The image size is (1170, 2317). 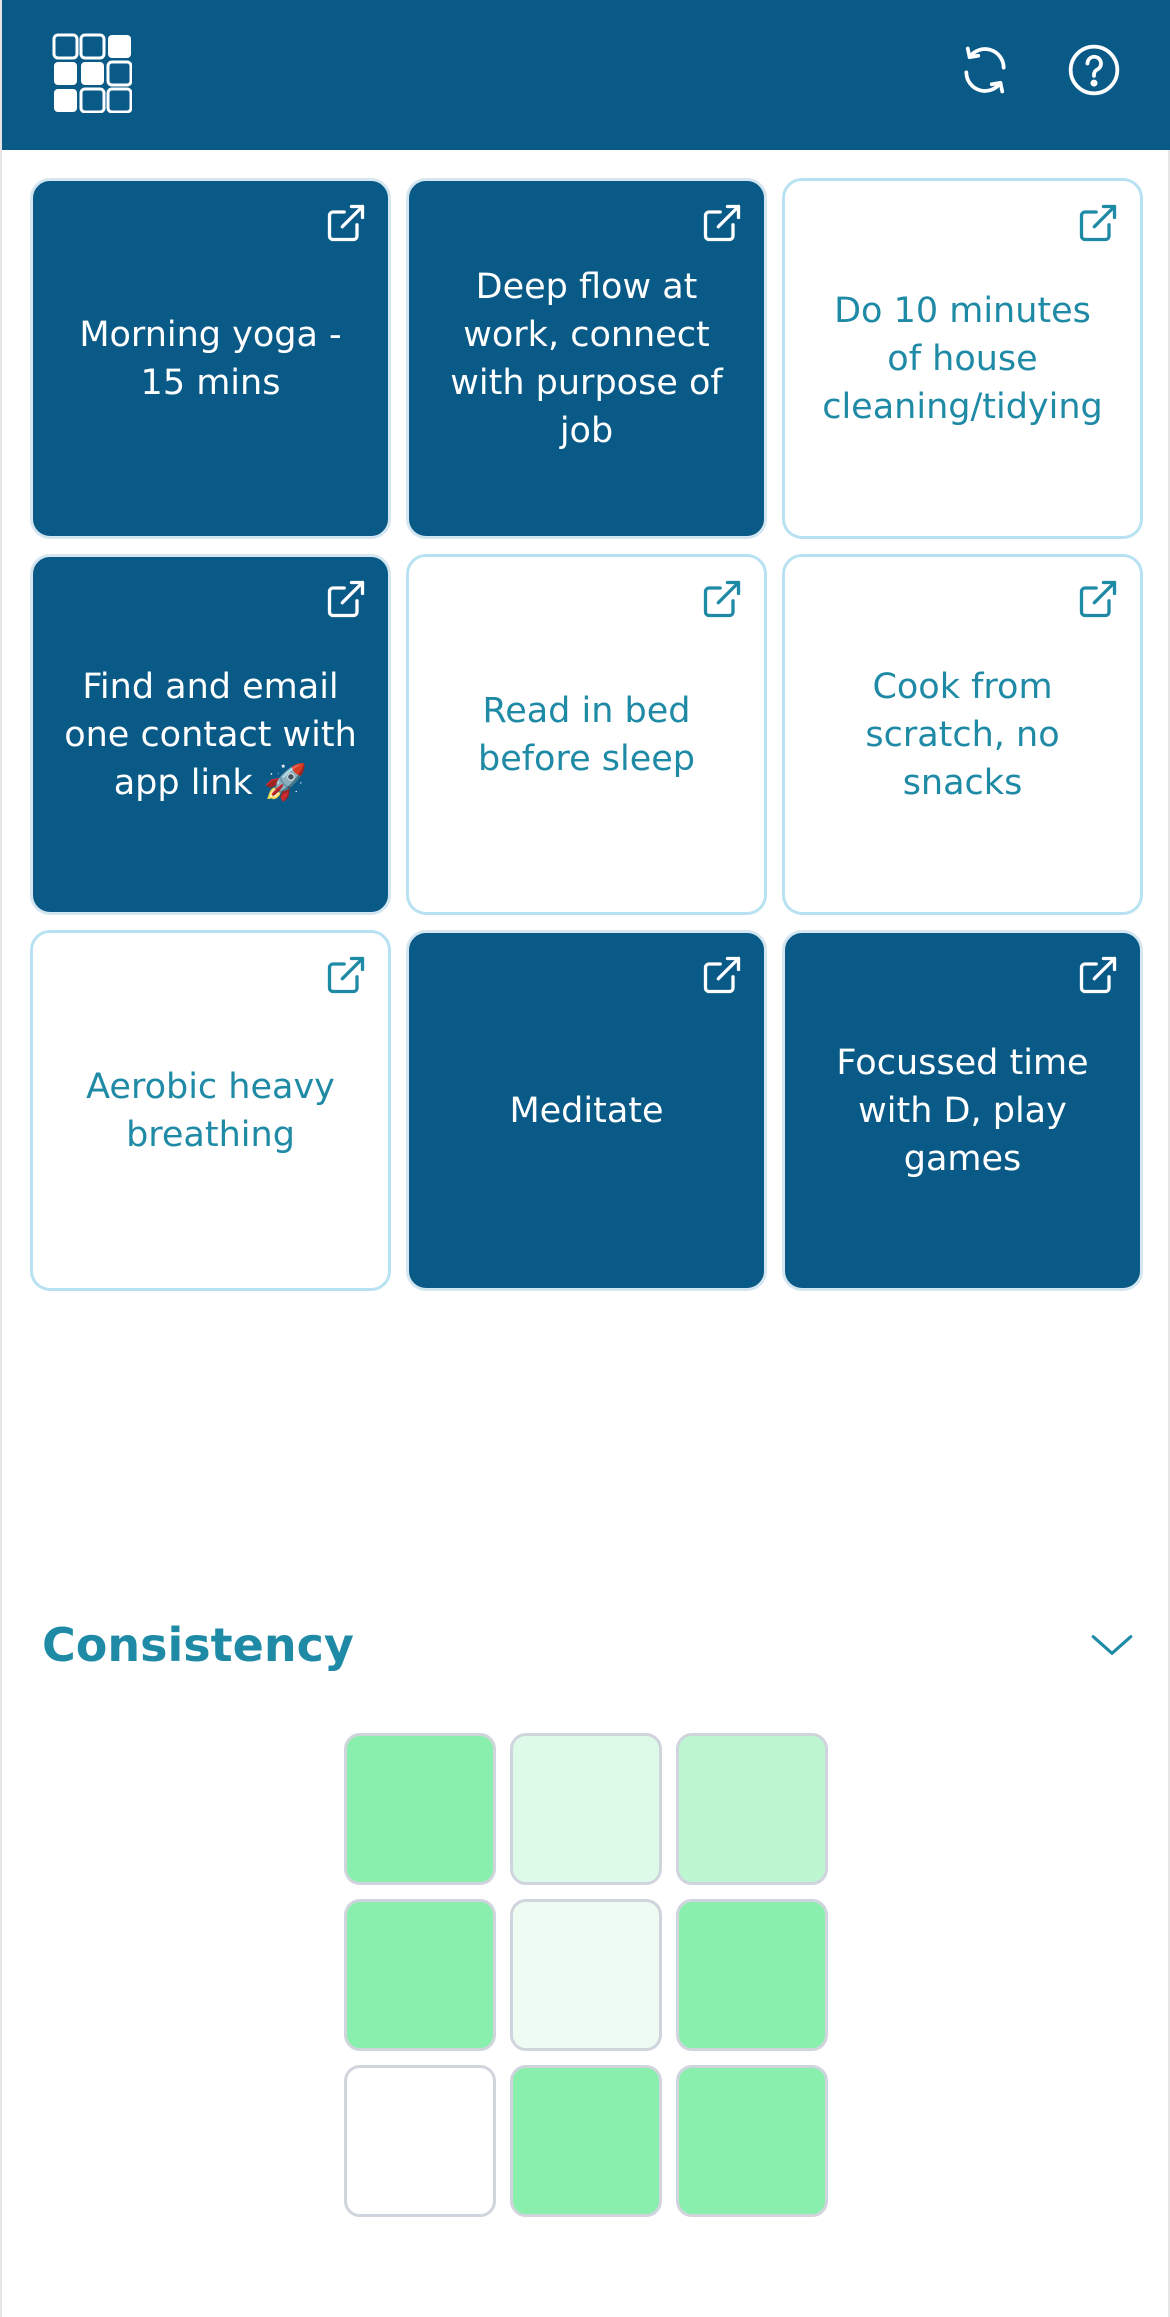 I want to click on habit-label: Meditate, so click(x=586, y=1110).